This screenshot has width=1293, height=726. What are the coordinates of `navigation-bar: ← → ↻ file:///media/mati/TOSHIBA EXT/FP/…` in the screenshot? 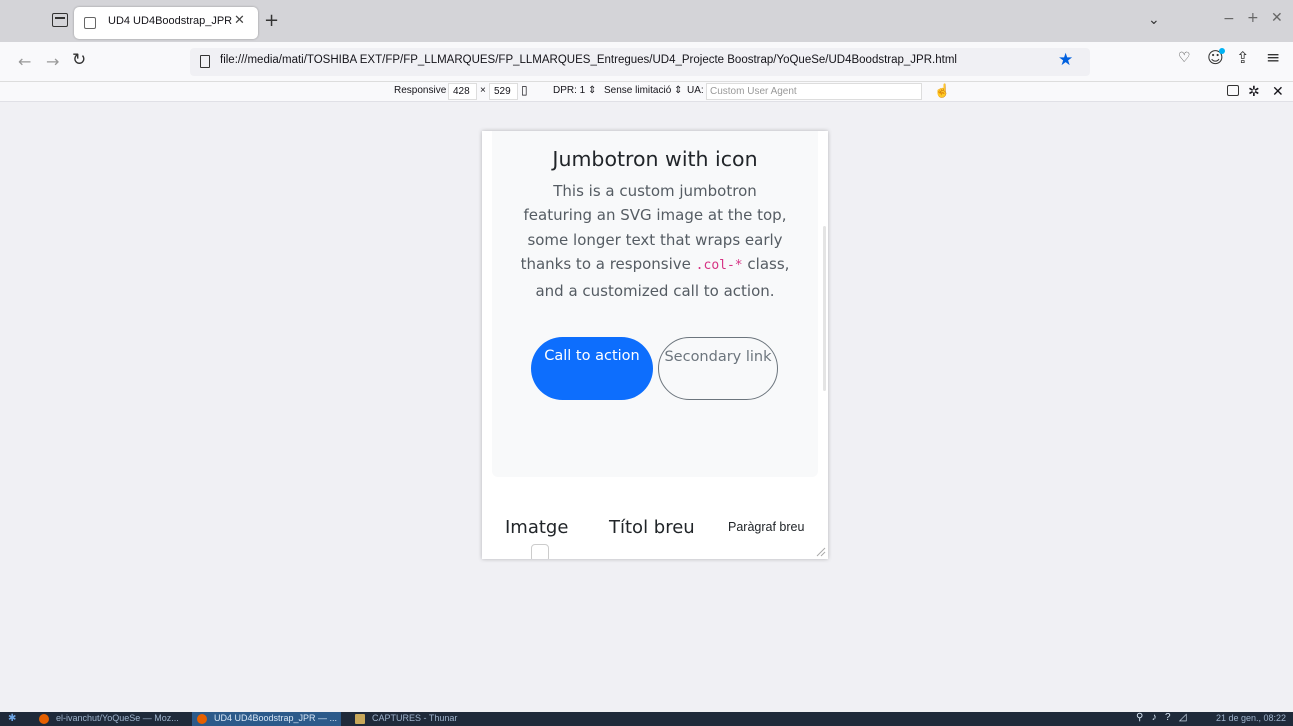 It's located at (646, 62).